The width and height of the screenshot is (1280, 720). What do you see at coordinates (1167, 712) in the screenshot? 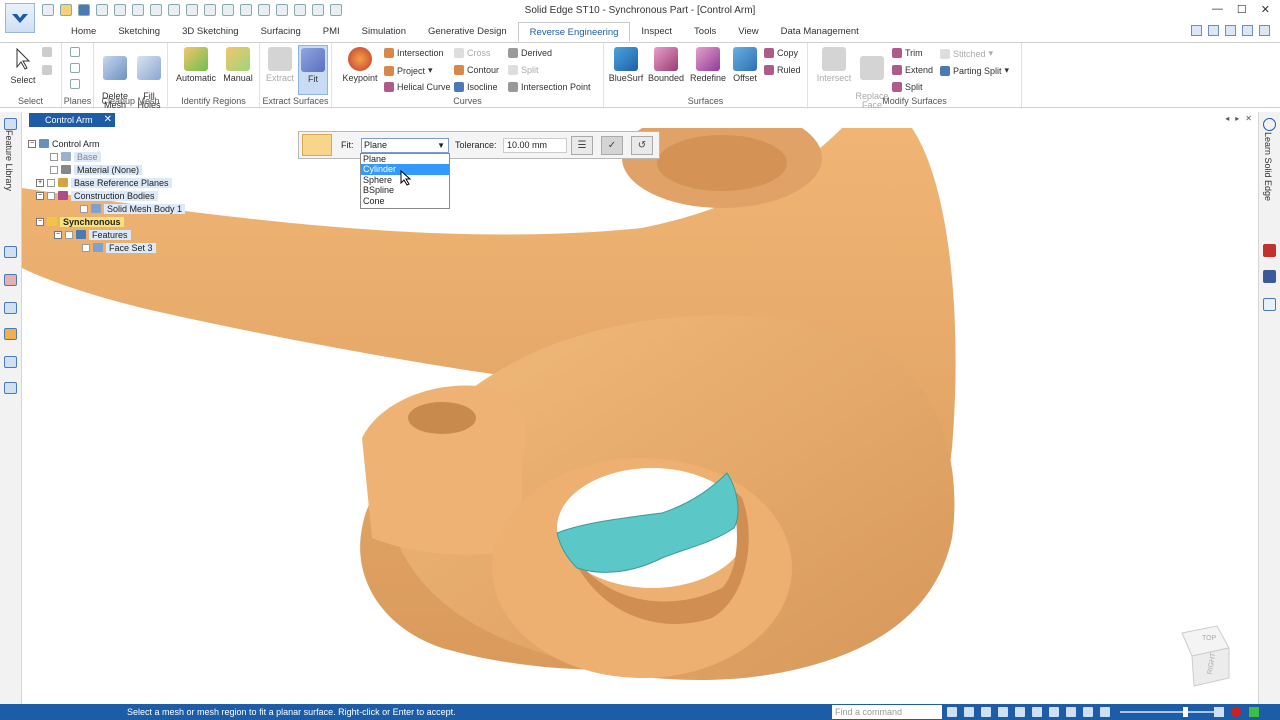
I see `zoom-slider` at bounding box center [1167, 712].